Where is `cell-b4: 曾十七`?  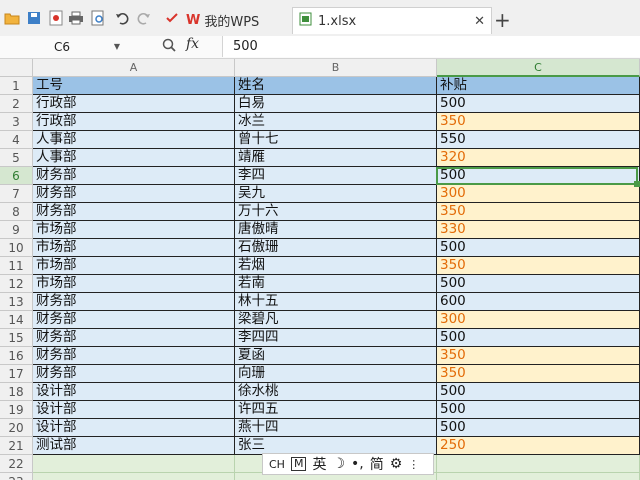 cell-b4: 曾十七 is located at coordinates (336, 140).